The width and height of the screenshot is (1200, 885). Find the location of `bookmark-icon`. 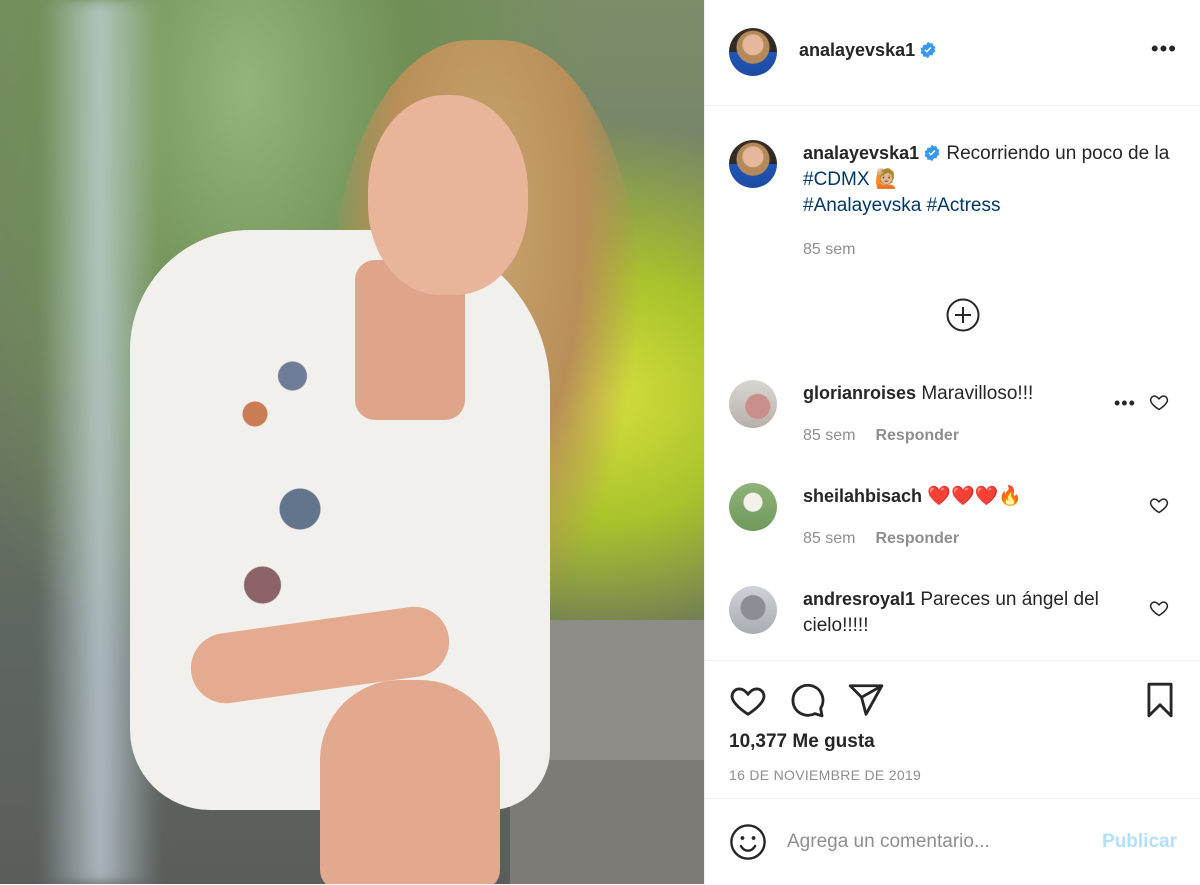

bookmark-icon is located at coordinates (1160, 700).